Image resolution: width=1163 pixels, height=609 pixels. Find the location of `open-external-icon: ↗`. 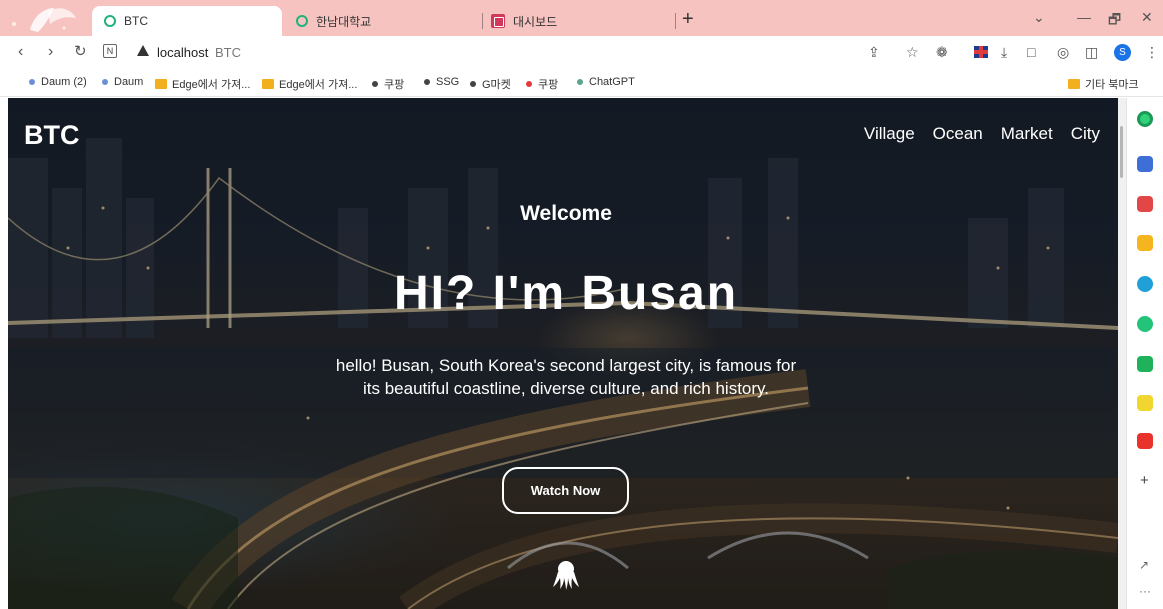

open-external-icon: ↗ is located at coordinates (1144, 565).